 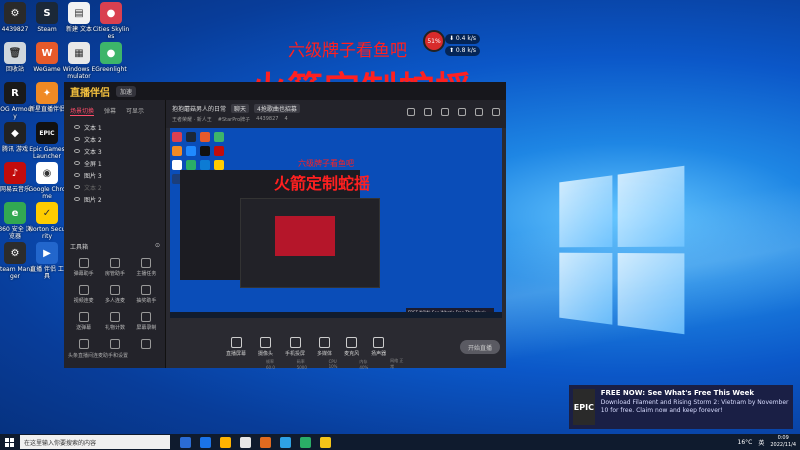 I want to click on toolbox-grid: 弹幕助手 房管助手 主播任务视频连麦 多人连麦 抽奖助手送弹幕 礼物计数 屏幕录制, so click(x=115, y=304).